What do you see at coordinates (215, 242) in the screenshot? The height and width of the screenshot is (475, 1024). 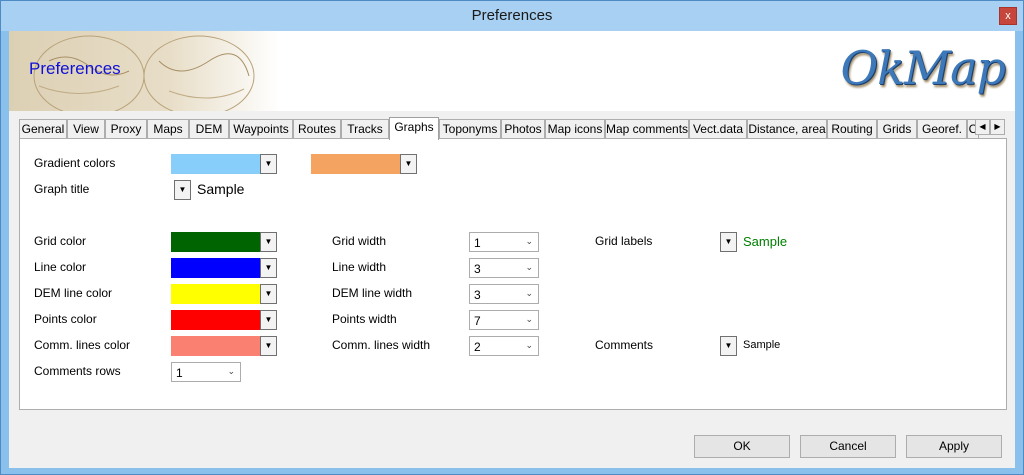 I see `grid-color-swatch` at bounding box center [215, 242].